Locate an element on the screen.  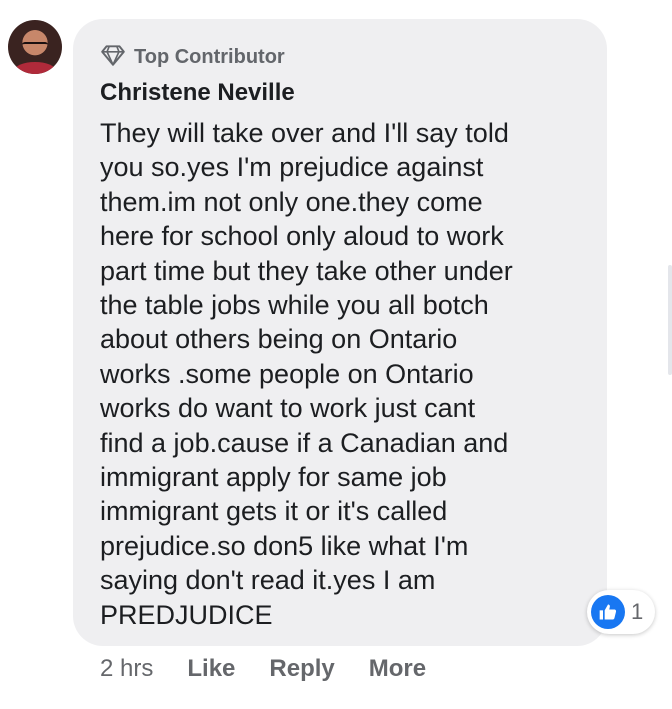
comment-line: the table jobs while you all botch is located at coordinates (294, 305).